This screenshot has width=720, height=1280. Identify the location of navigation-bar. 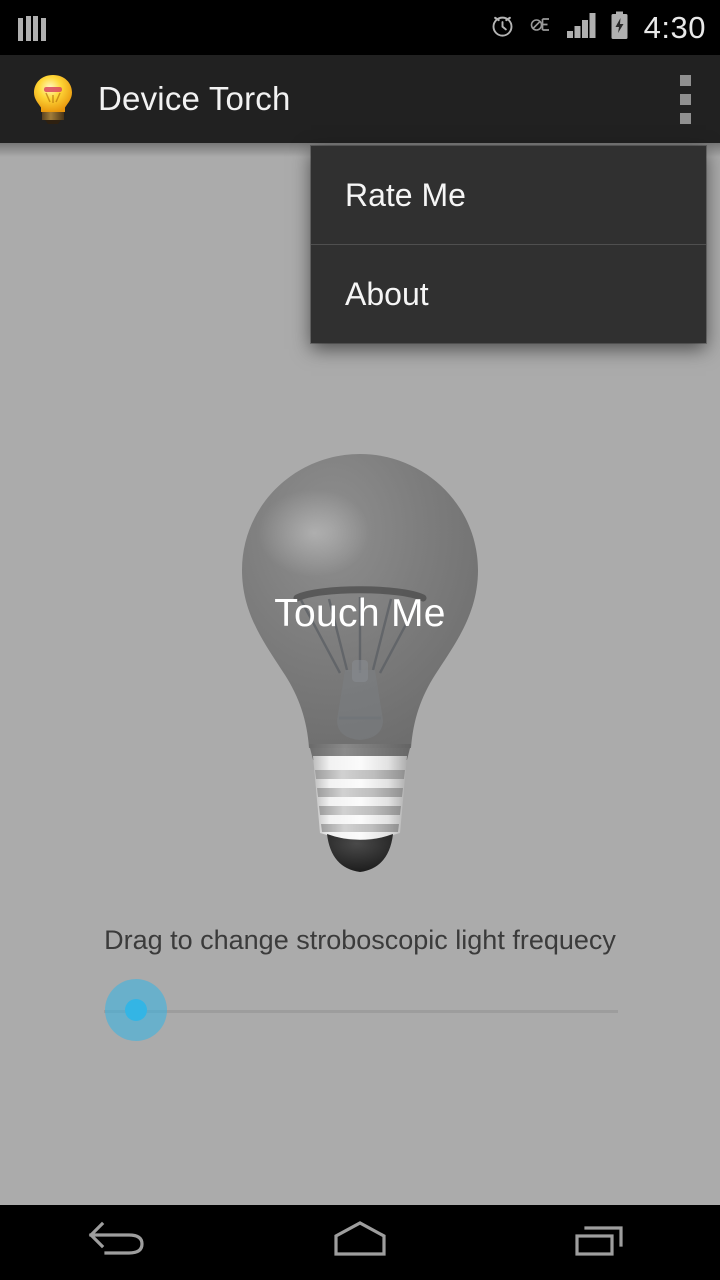
(360, 1242).